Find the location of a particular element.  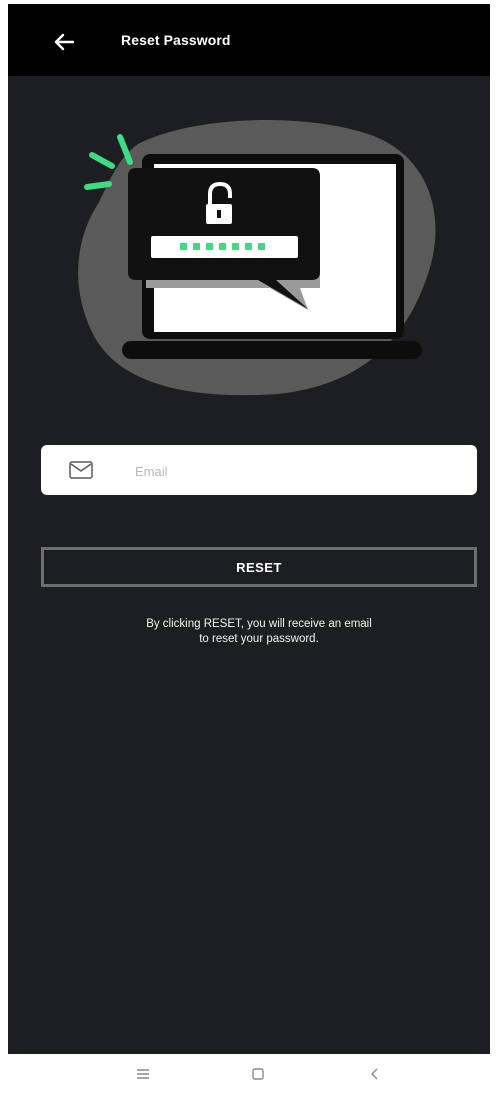

arrow-left-icon is located at coordinates (64, 42).